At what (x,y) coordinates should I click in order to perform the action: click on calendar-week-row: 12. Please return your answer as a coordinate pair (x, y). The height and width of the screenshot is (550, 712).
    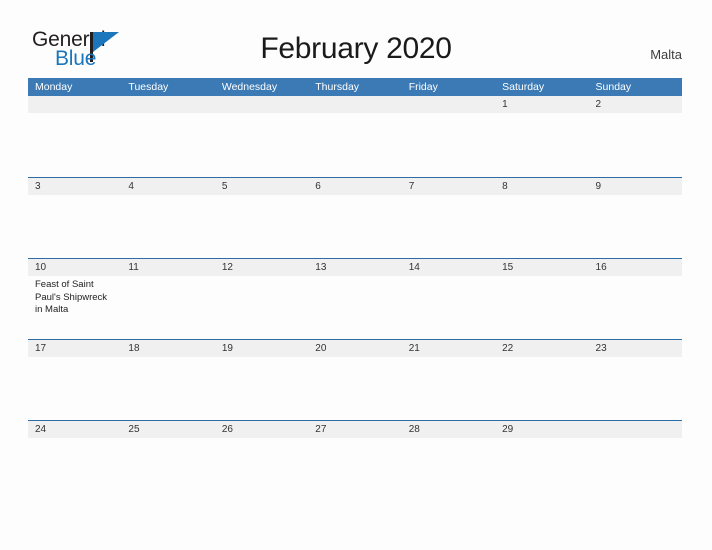
    Looking at the image, I should click on (355, 136).